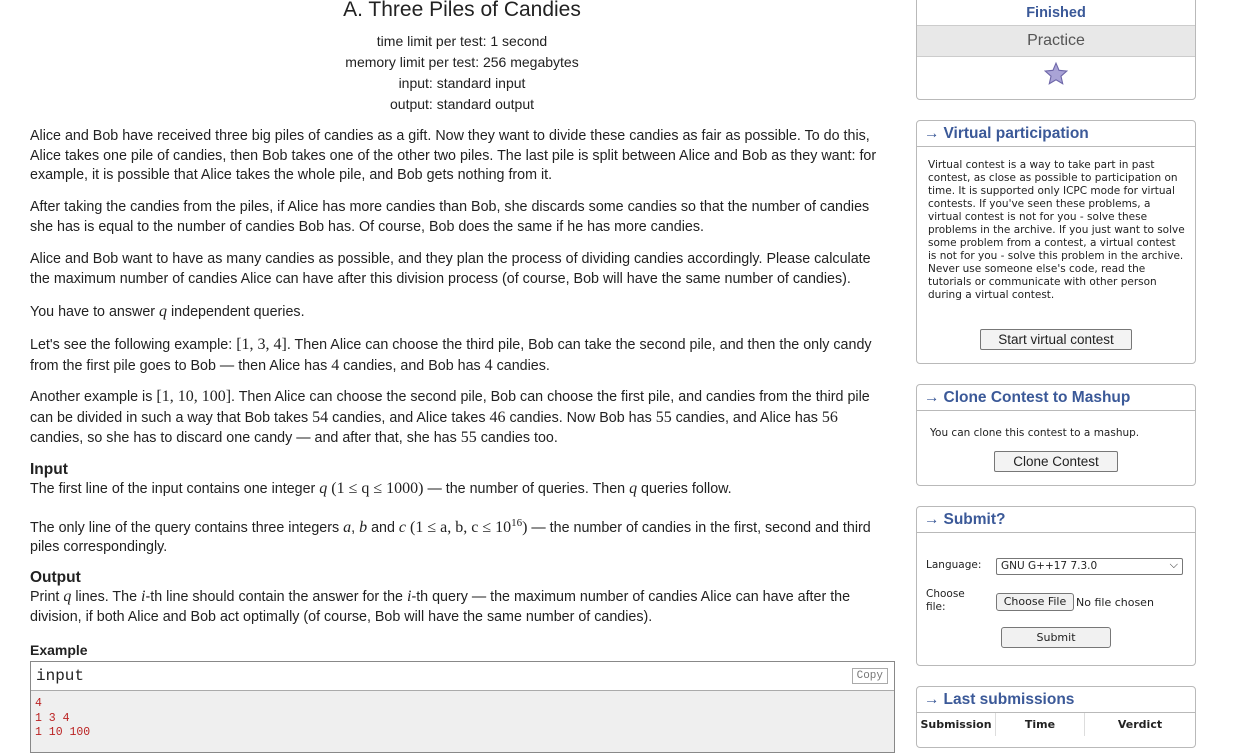 This screenshot has height=753, width=1245. I want to click on last-submissions-title: Last submissions, so click(1009, 699).